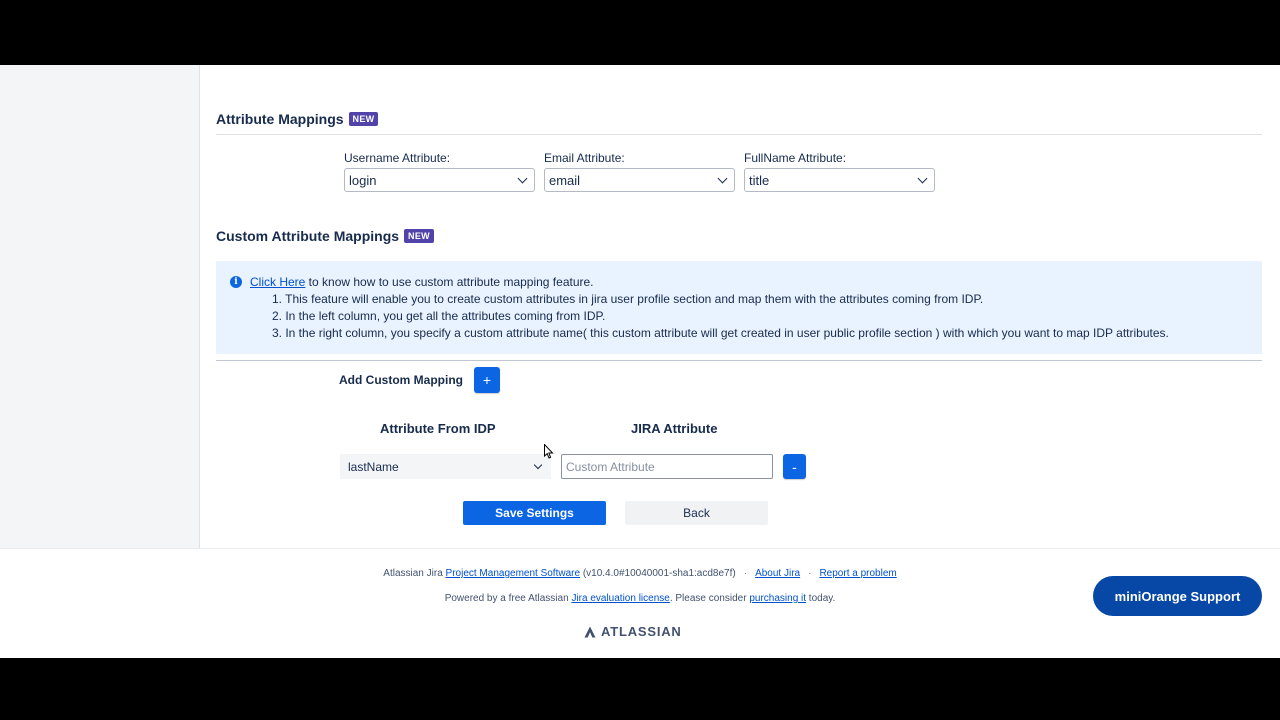 This screenshot has height=720, width=1280. I want to click on custom-mappings-heading: Custom Attribute Mappings, so click(308, 236).